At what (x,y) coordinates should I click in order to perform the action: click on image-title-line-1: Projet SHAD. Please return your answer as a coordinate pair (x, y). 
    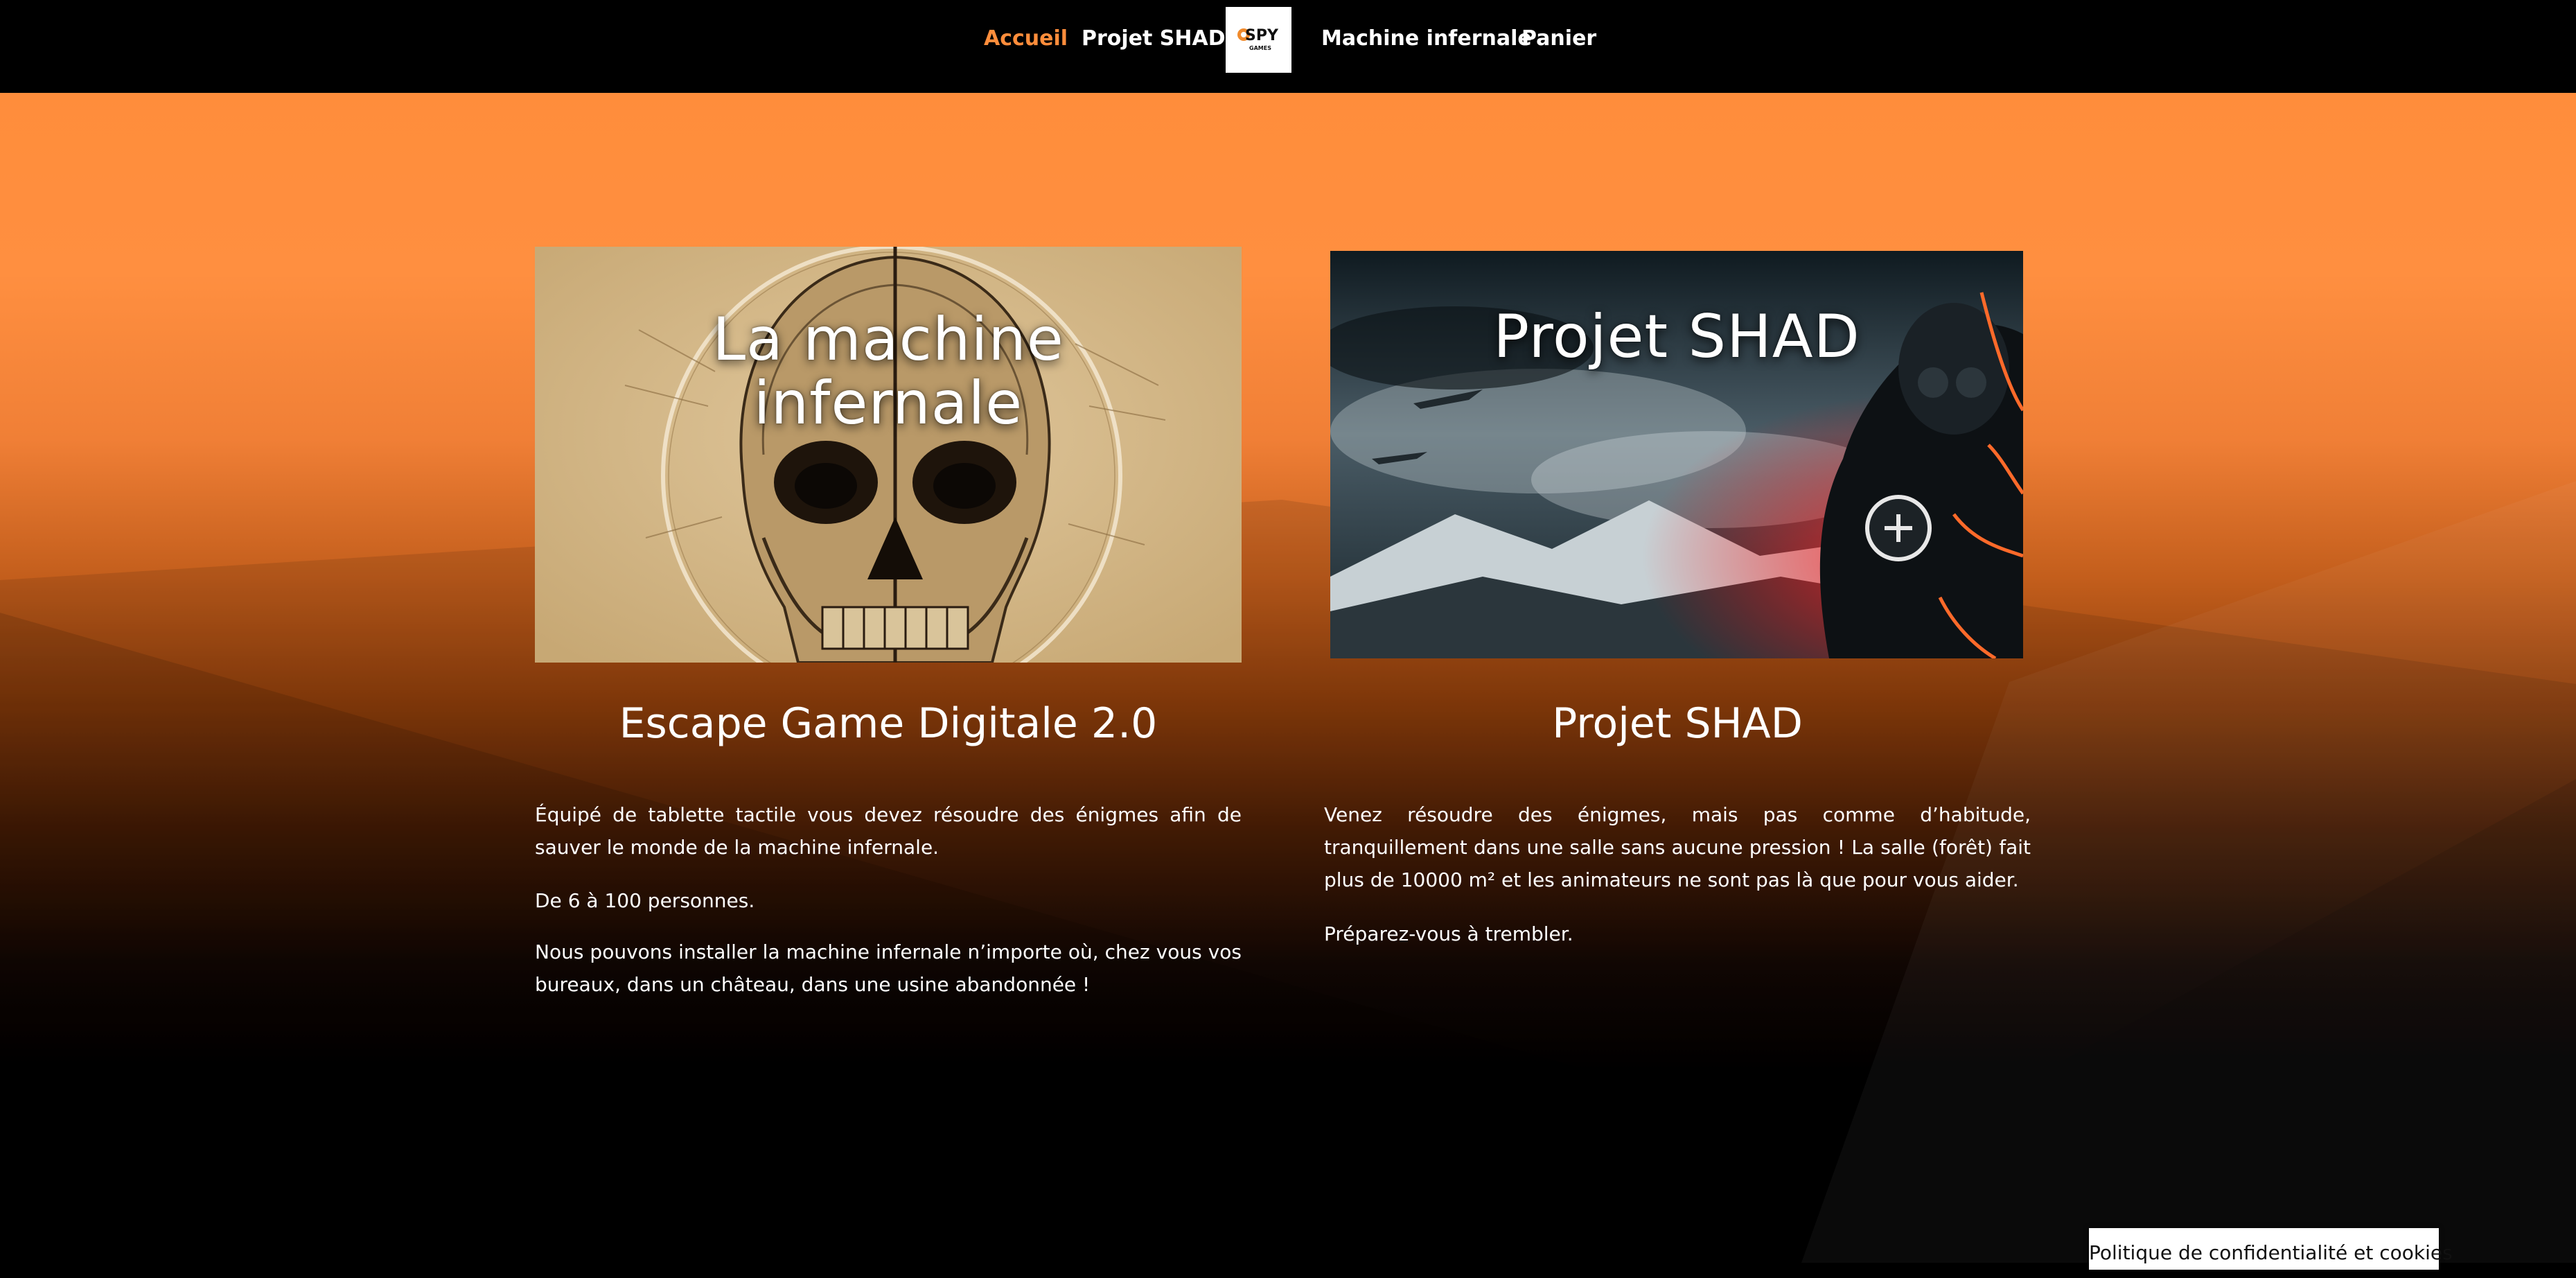
    Looking at the image, I should click on (1676, 336).